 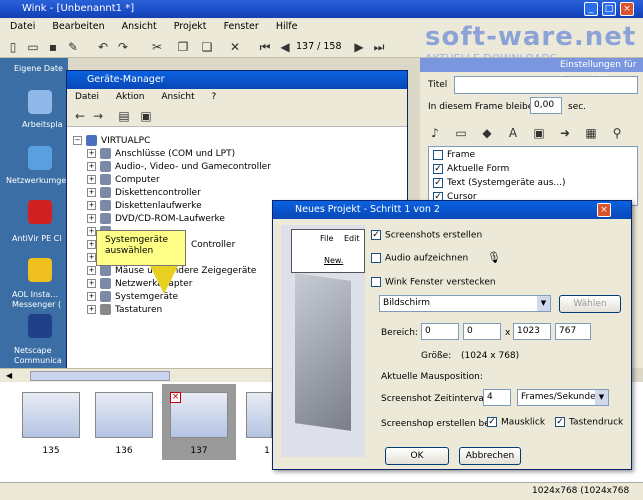 What do you see at coordinates (433, 282) in the screenshot?
I see `hide-window-checkbox: Wink Fenster verstecken` at bounding box center [433, 282].